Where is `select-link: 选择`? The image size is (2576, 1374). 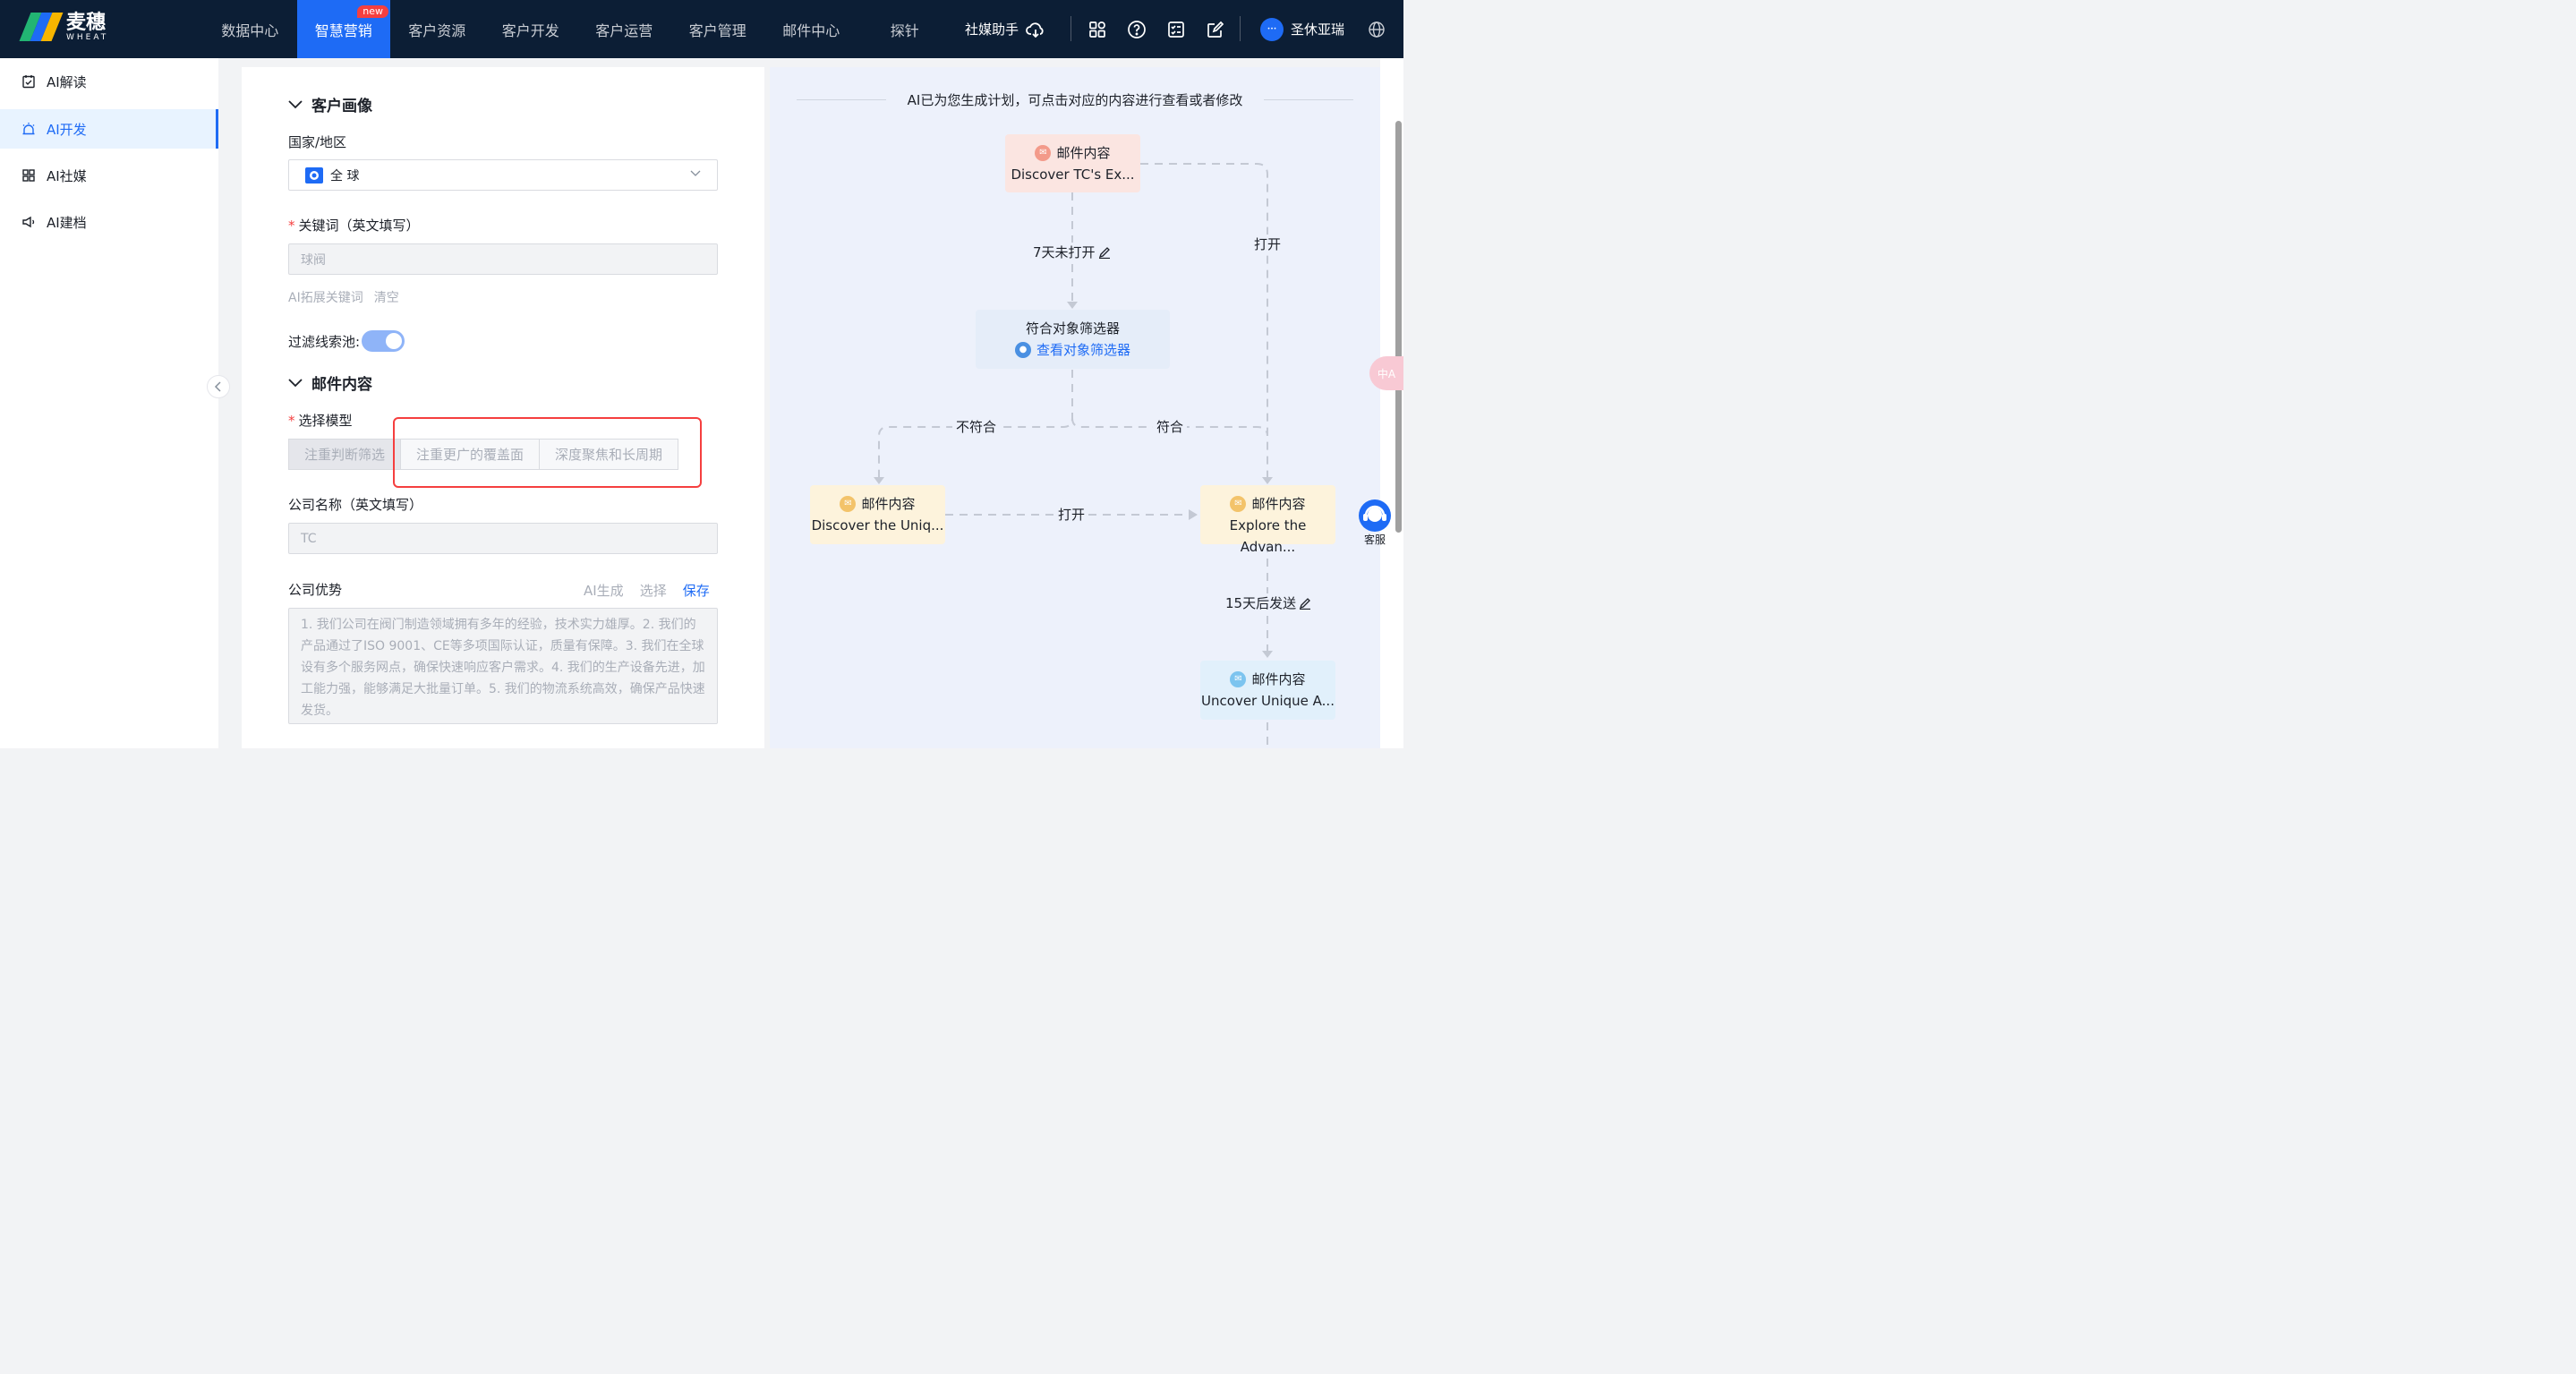
select-link: 选择 is located at coordinates (653, 590).